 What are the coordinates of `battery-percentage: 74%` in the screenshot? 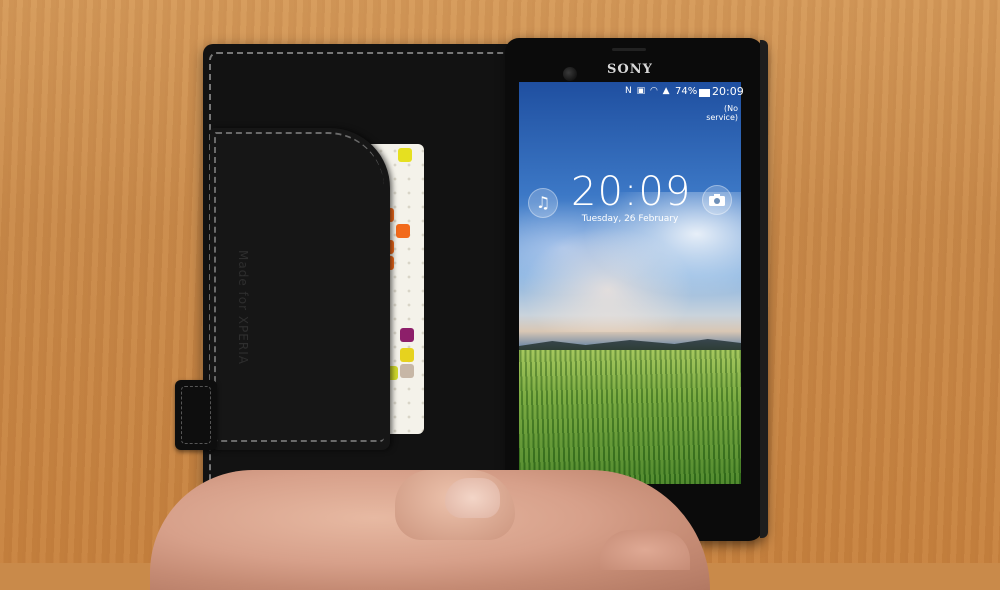 It's located at (686, 91).